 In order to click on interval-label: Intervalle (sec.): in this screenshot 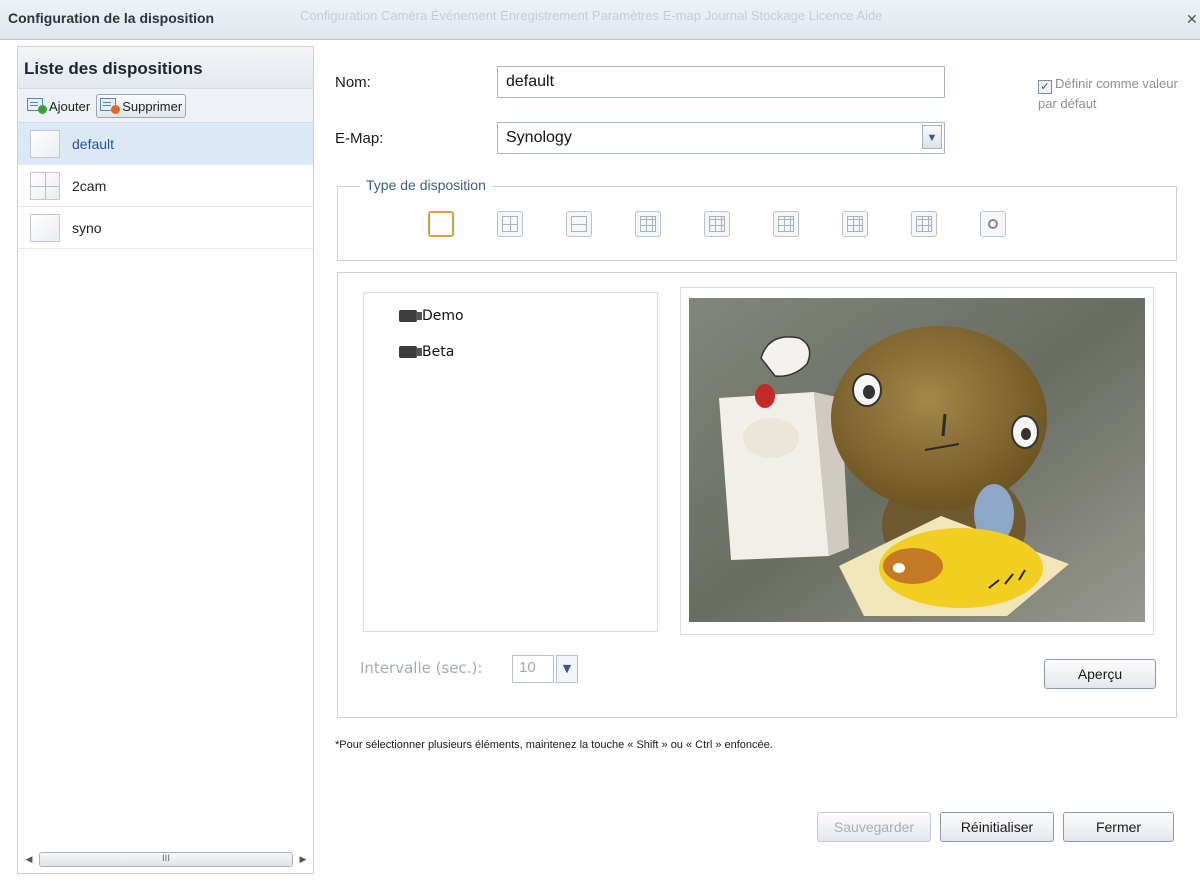, I will do `click(421, 668)`.